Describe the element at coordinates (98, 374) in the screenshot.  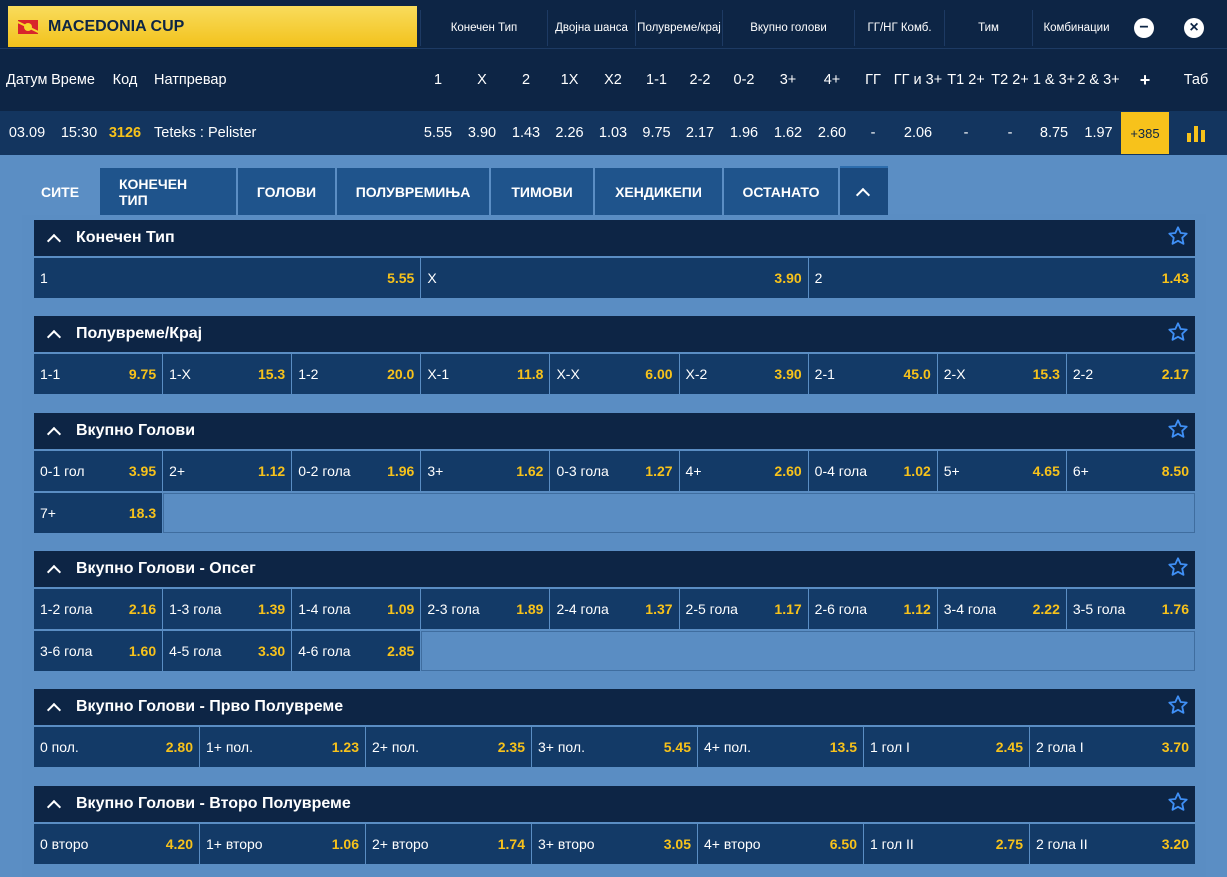
I see `odd-button: 1-1 9.75` at that location.